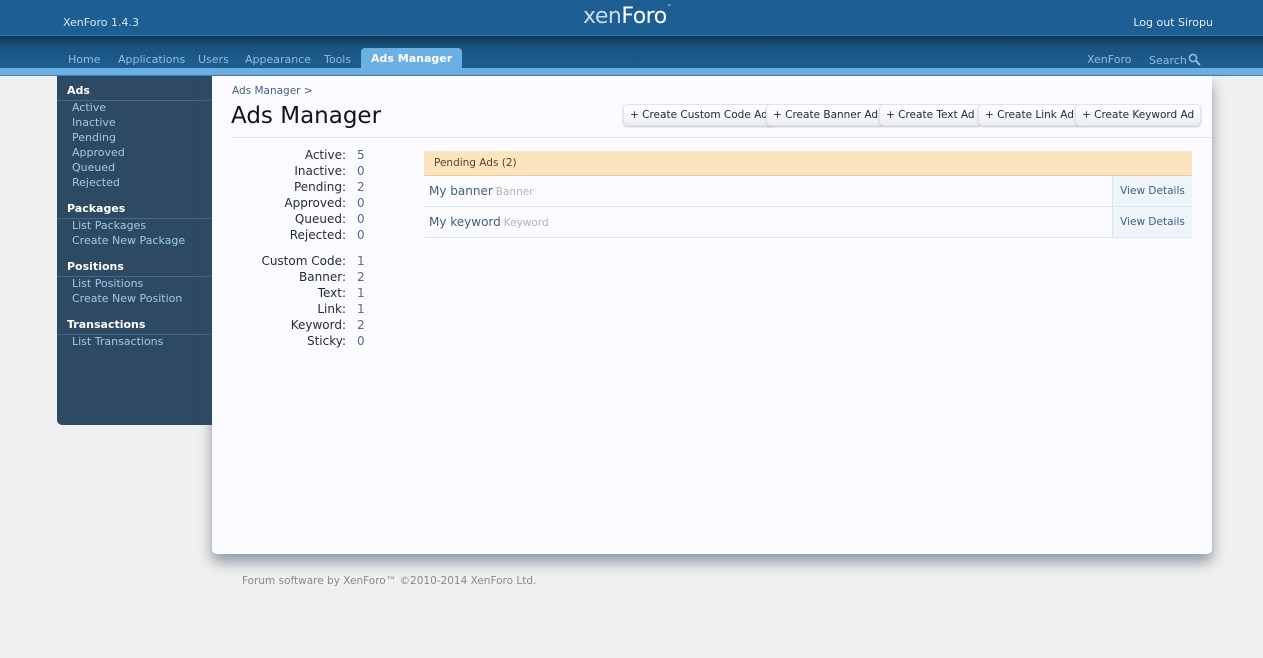 The width and height of the screenshot is (1263, 658). Describe the element at coordinates (94, 122) in the screenshot. I see `sidebar-item-inactive: Inactive` at that location.